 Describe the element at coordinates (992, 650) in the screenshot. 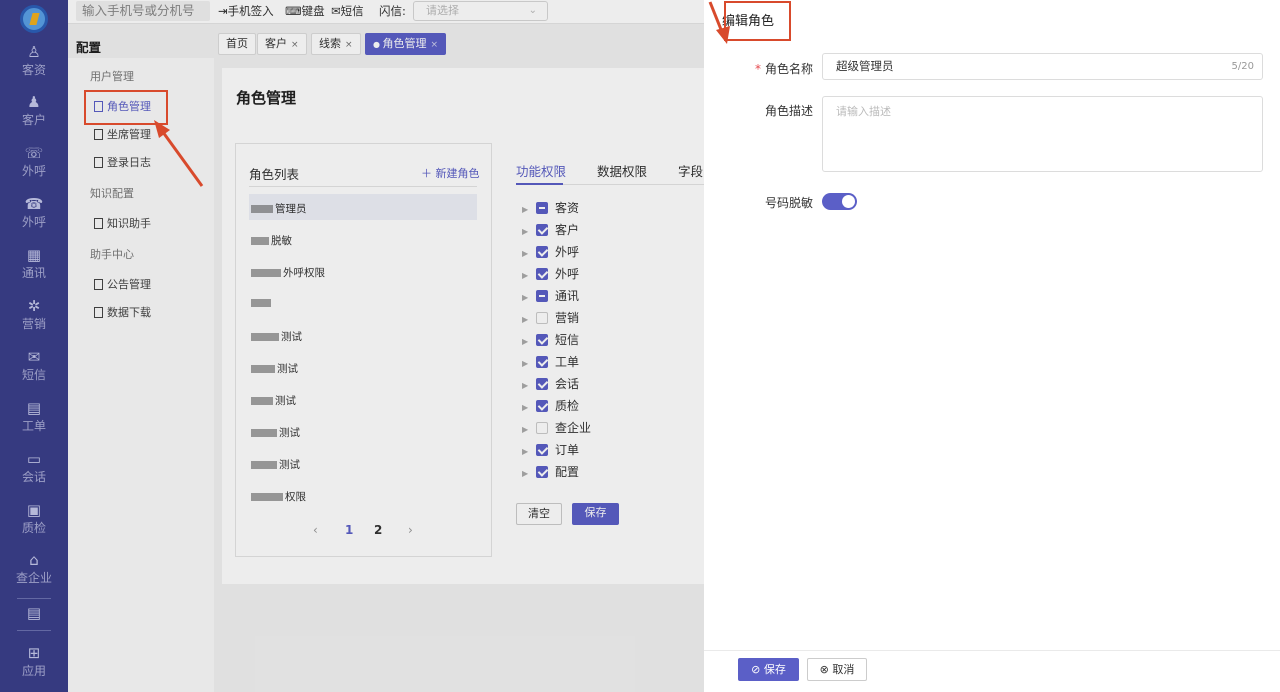

I see `divider` at that location.